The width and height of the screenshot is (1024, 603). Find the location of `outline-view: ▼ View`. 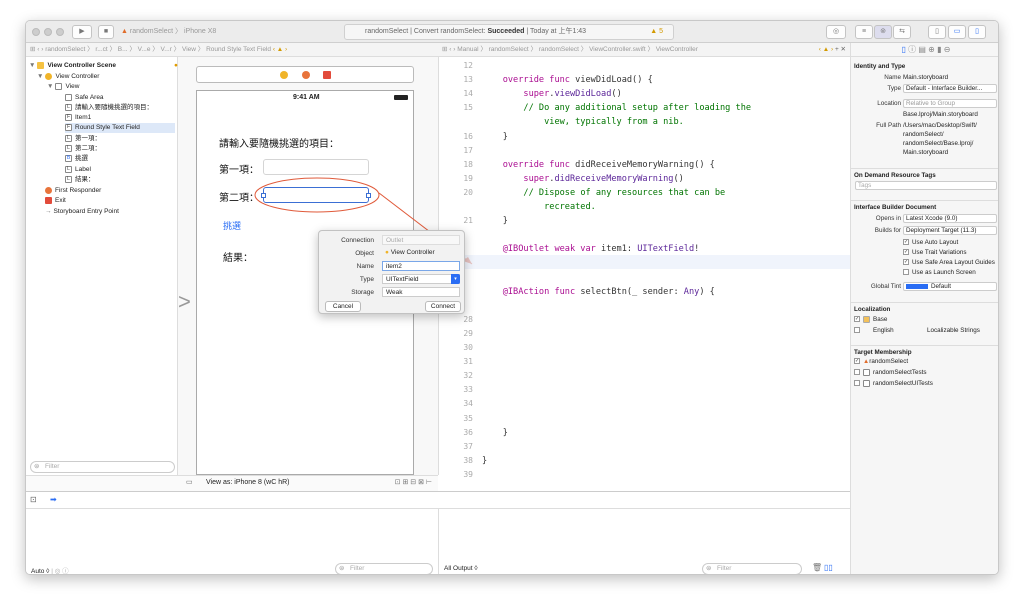

outline-view: ▼ View is located at coordinates (63, 87).